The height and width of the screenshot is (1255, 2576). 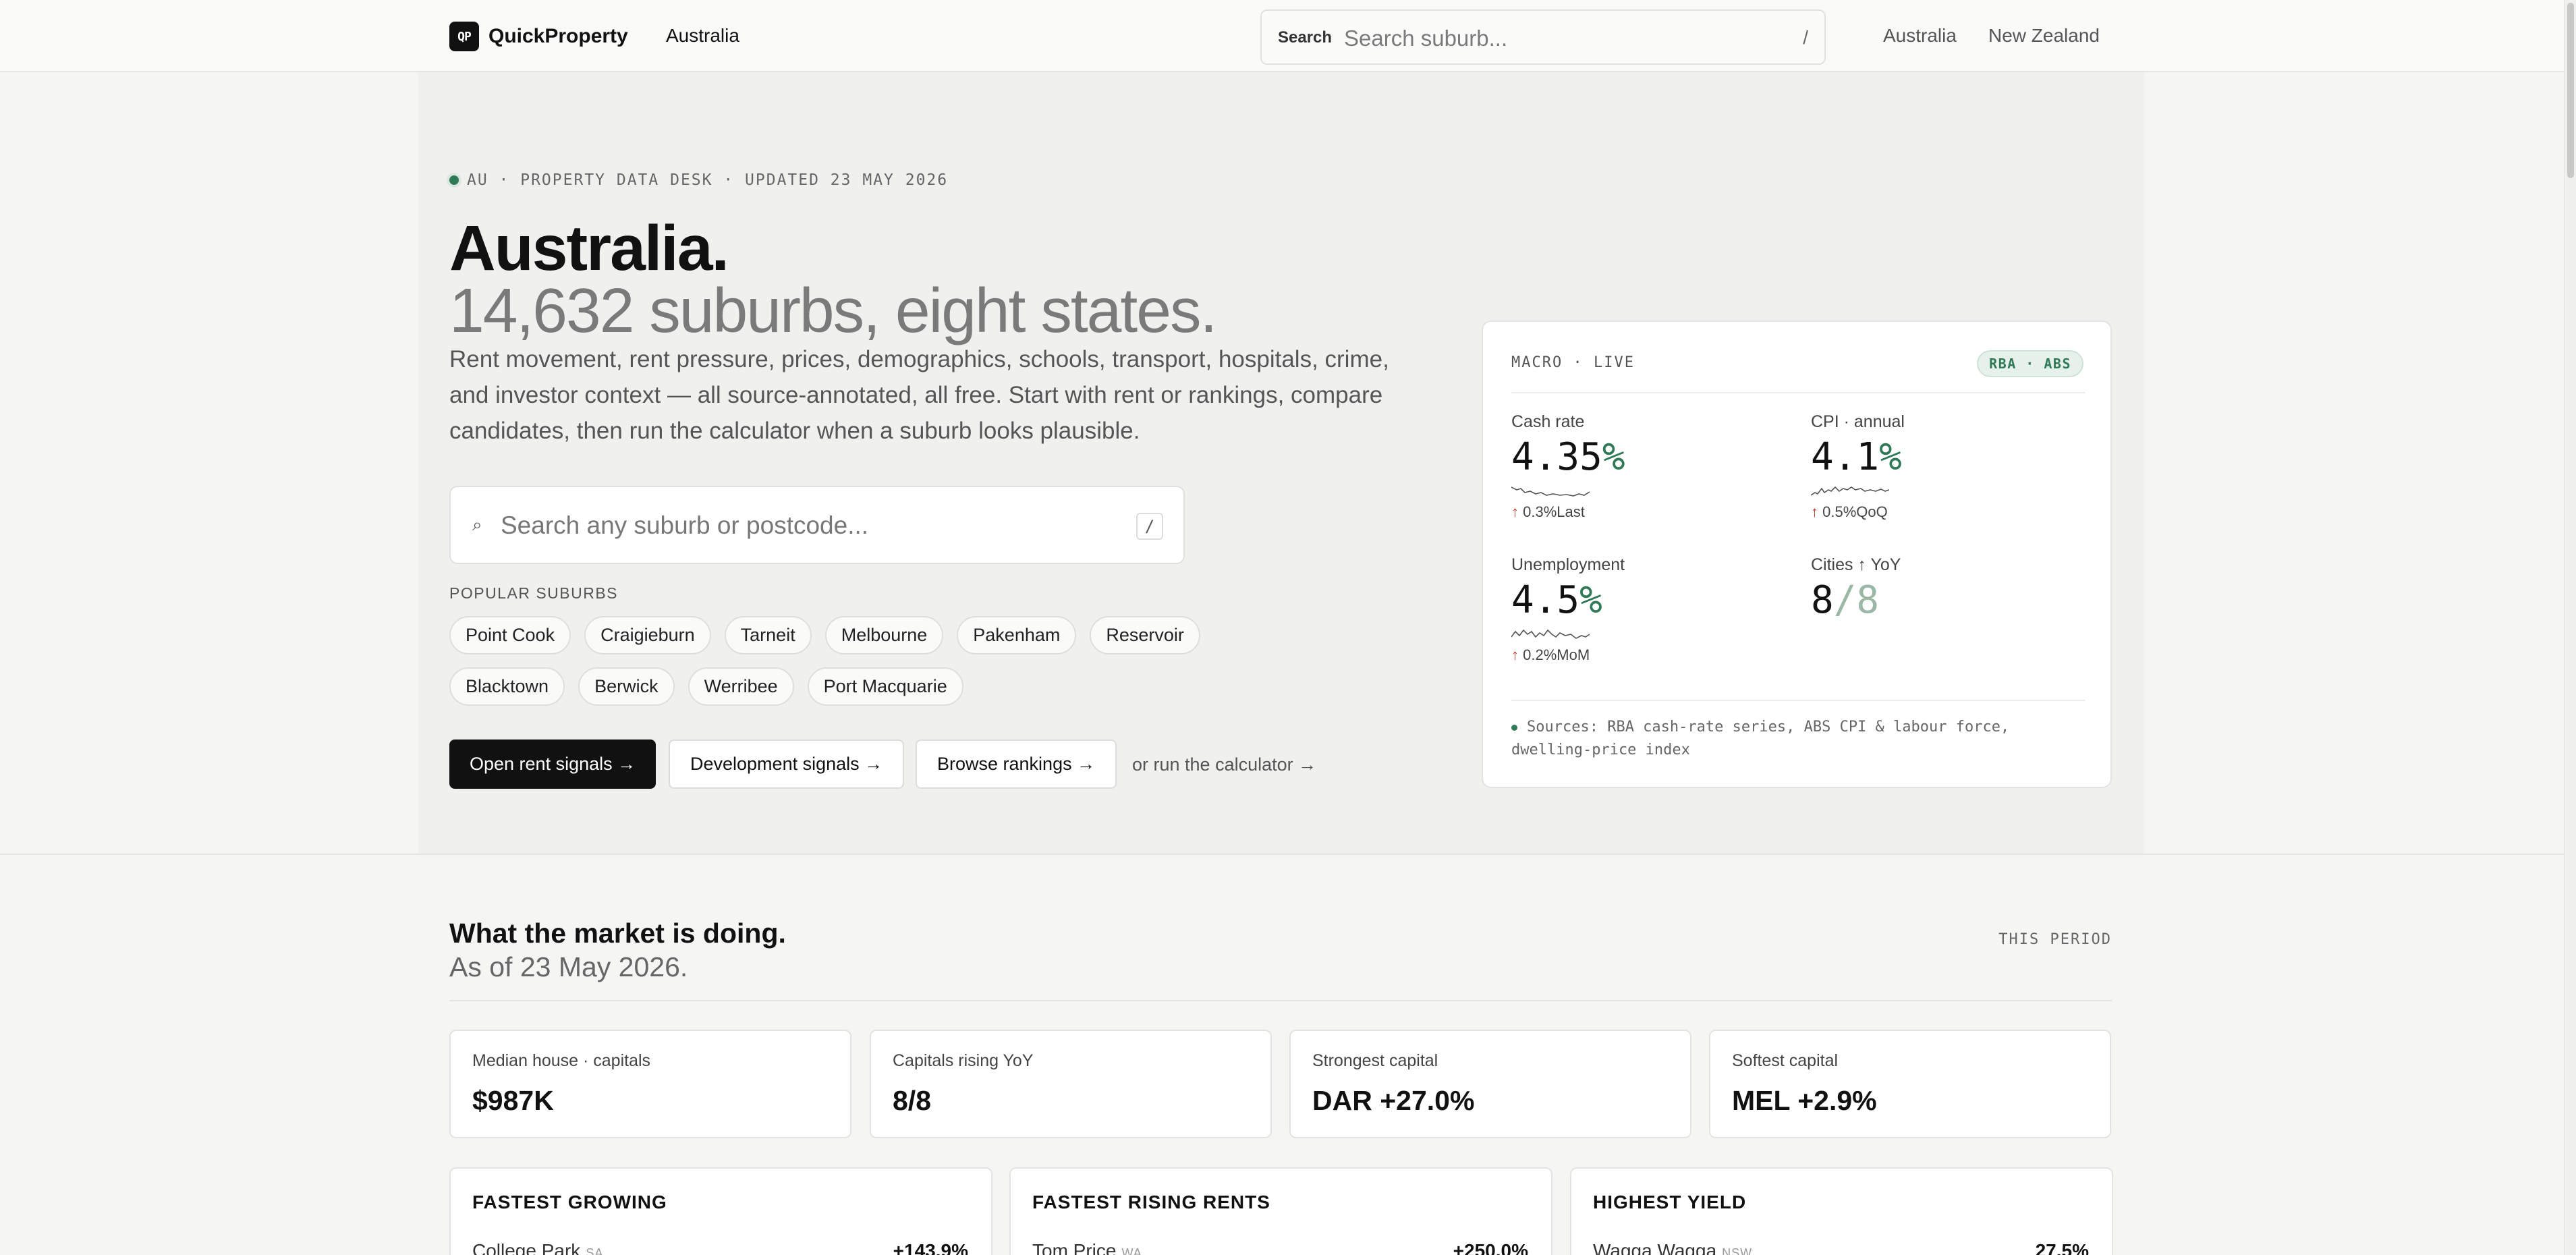 What do you see at coordinates (2055, 939) in the screenshot?
I see `period-label: THIS PERIOD` at bounding box center [2055, 939].